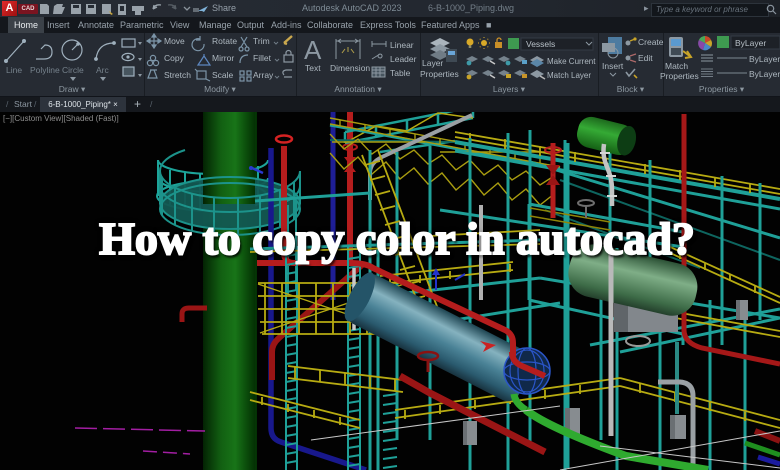 This screenshot has width=780, height=470. Describe the element at coordinates (73, 70) in the screenshot. I see `svg-text: Circle` at that location.